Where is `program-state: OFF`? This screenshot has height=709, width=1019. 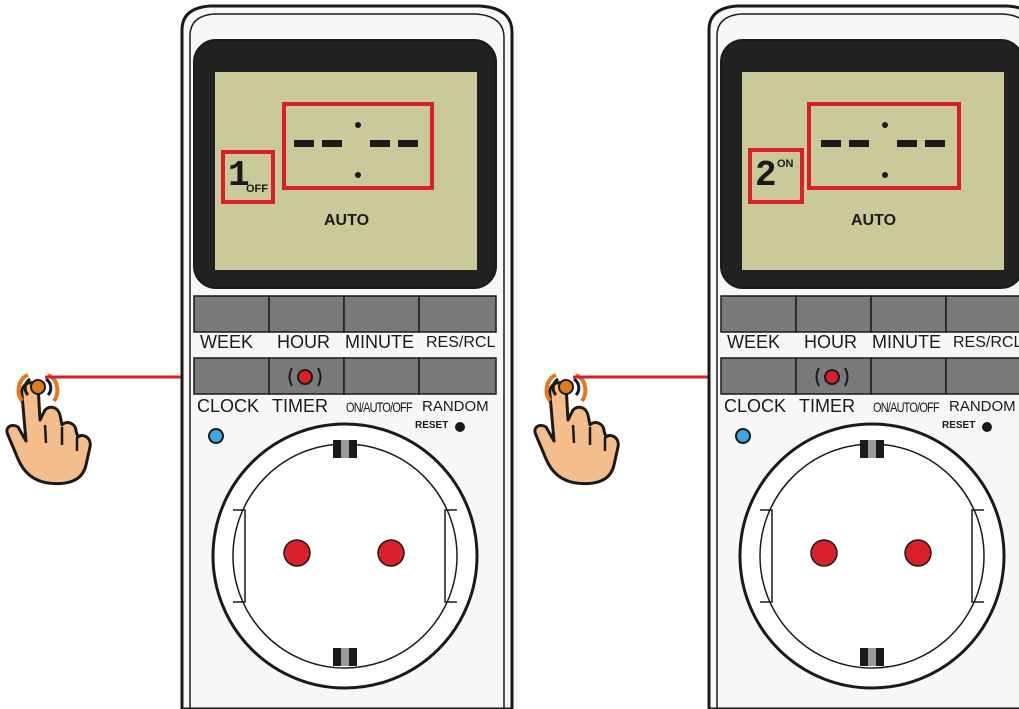
program-state: OFF is located at coordinates (257, 189).